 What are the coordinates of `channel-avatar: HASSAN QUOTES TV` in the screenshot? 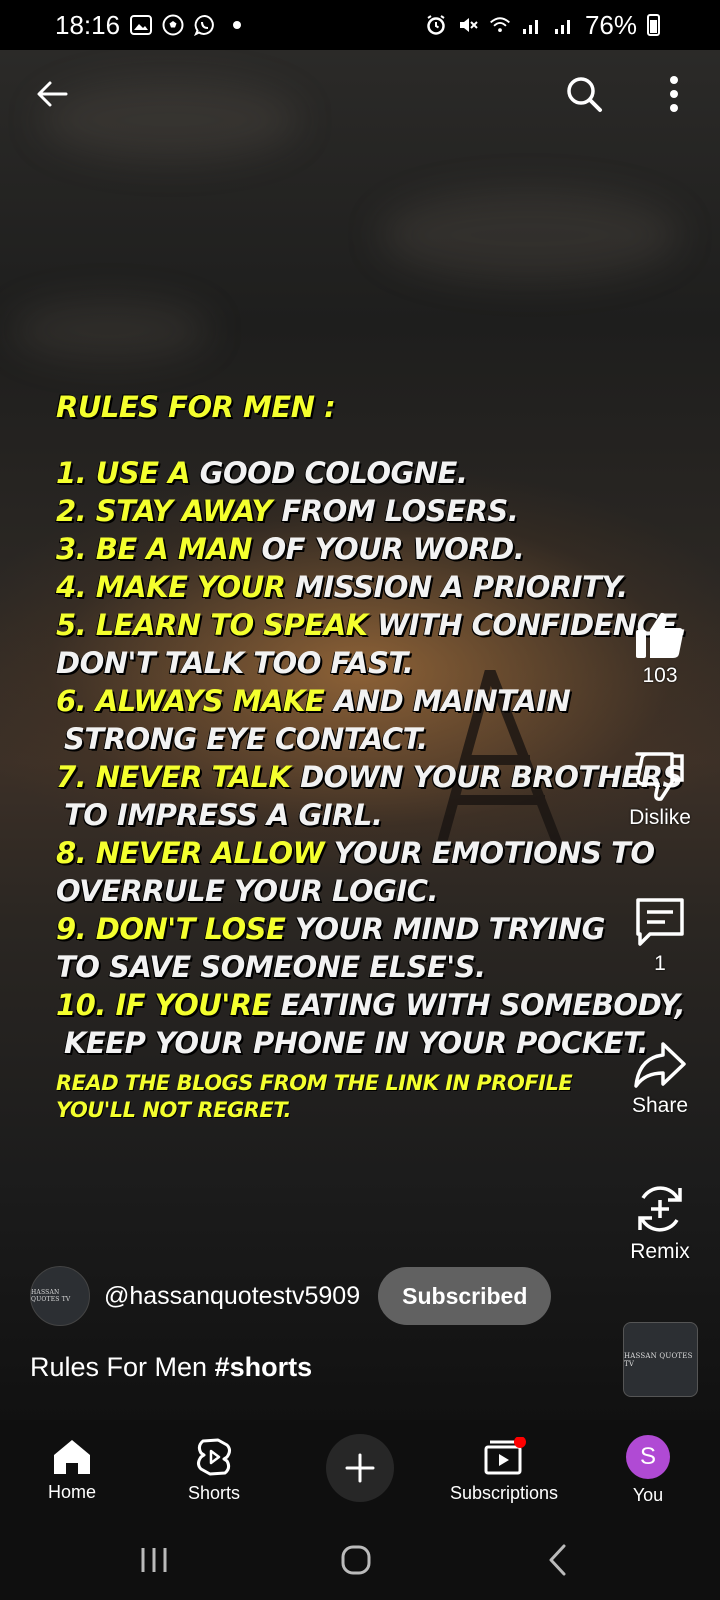 It's located at (60, 1296).